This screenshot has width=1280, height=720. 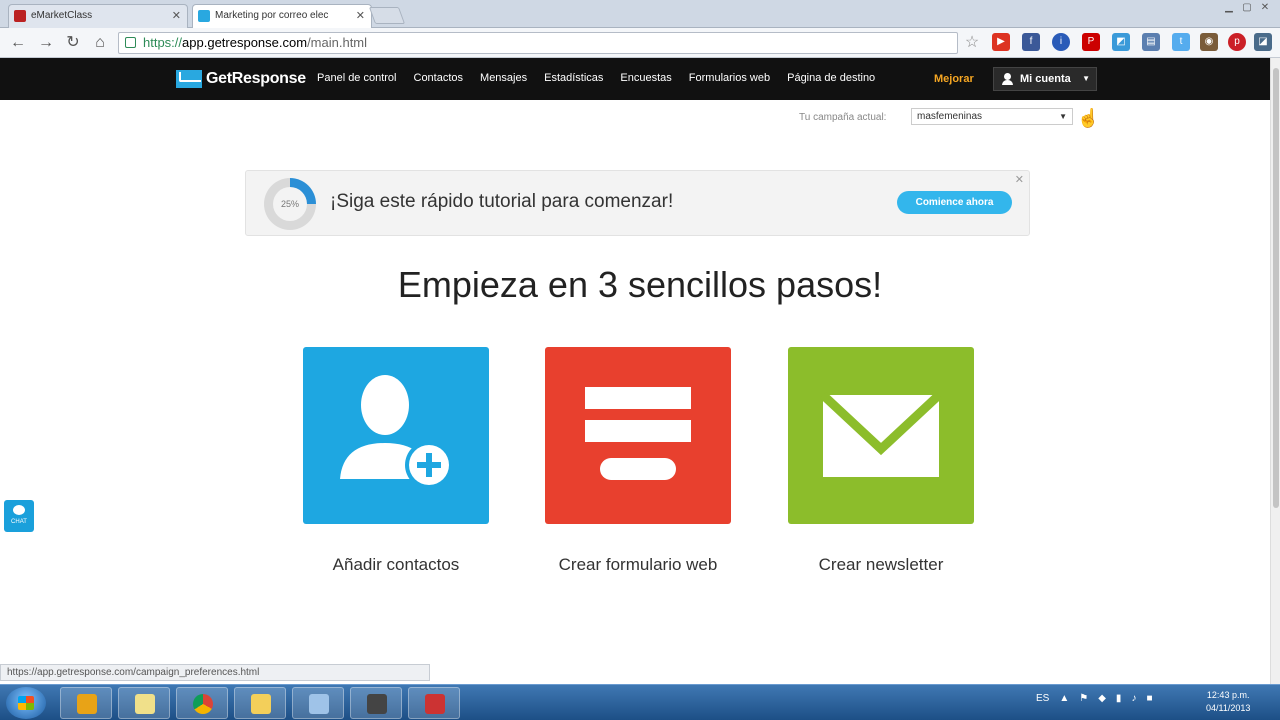 What do you see at coordinates (100, 43) in the screenshot?
I see `home-icon: ⌂` at bounding box center [100, 43].